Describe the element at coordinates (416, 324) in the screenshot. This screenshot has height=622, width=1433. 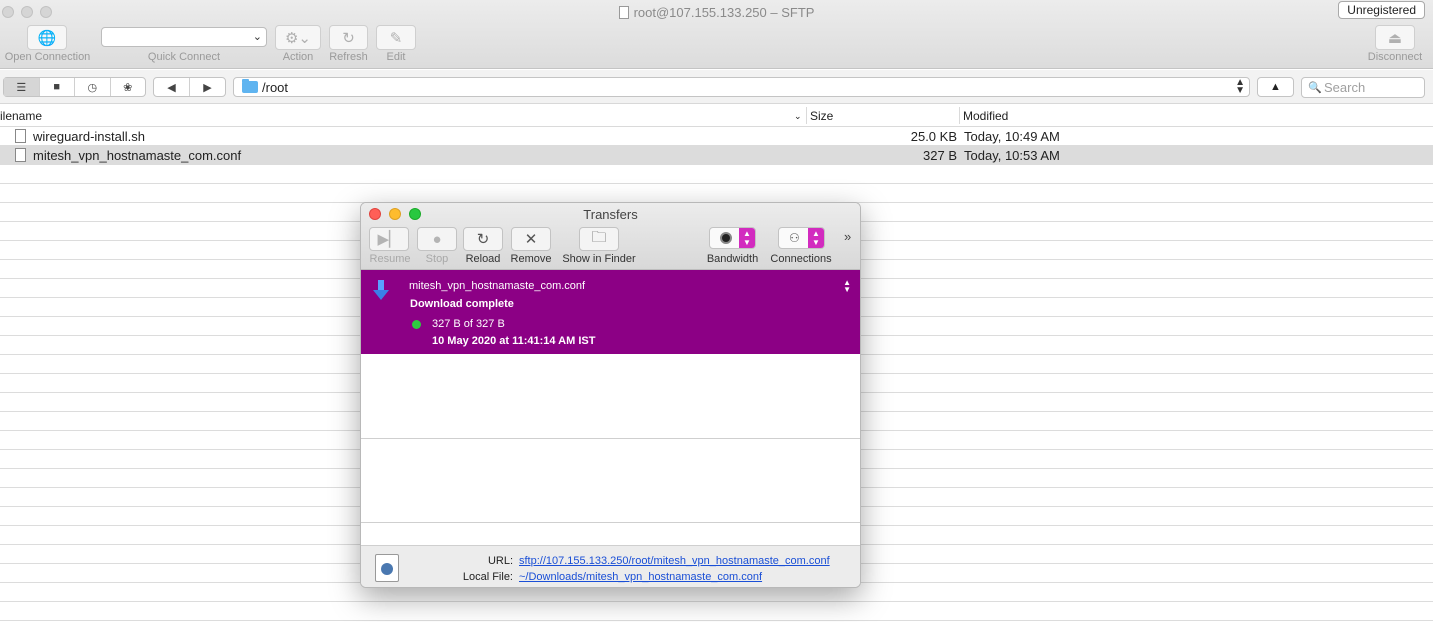
I see `status-dot` at that location.